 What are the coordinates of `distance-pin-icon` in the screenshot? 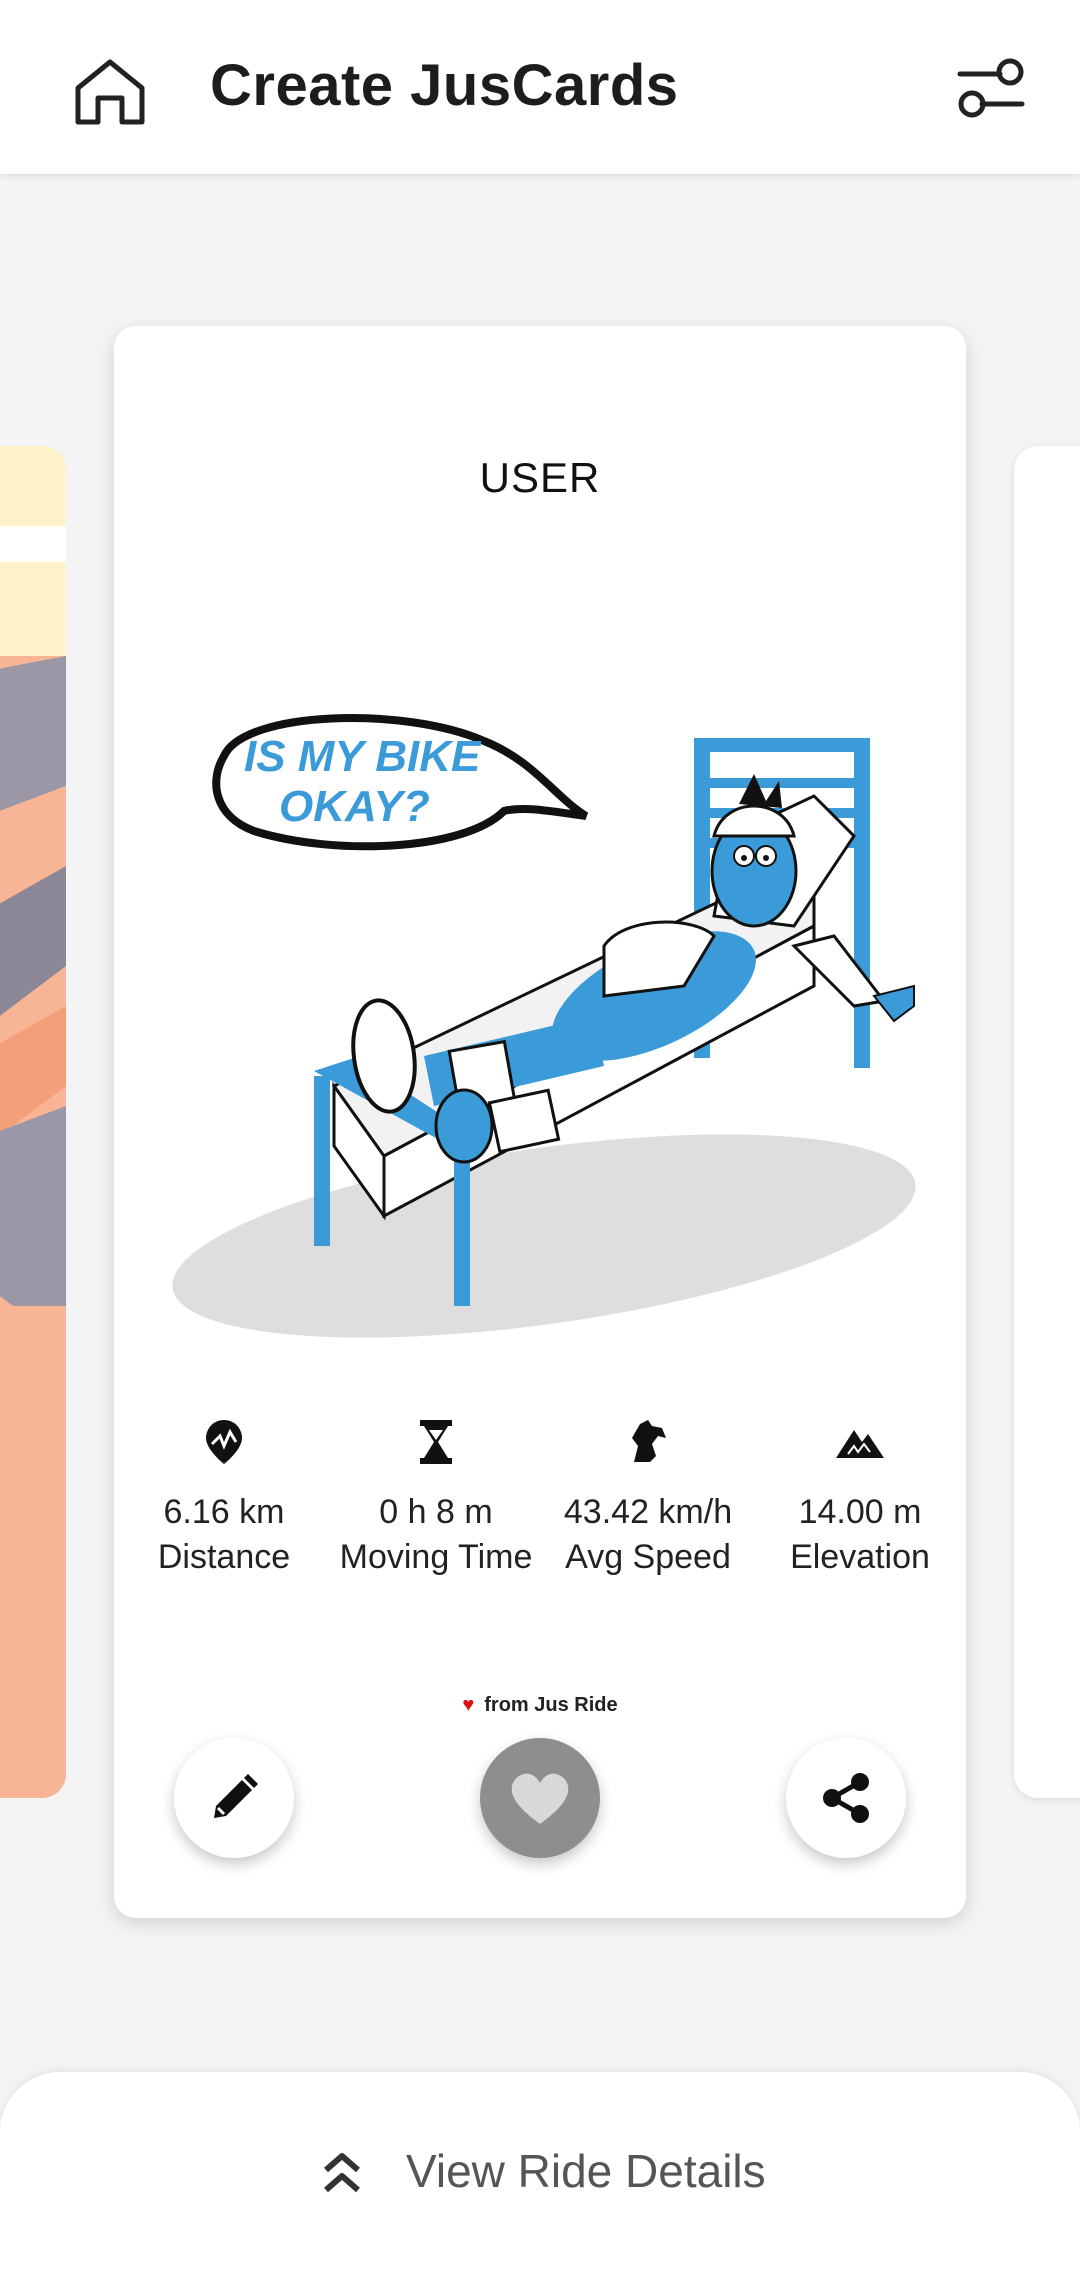 It's located at (224, 1442).